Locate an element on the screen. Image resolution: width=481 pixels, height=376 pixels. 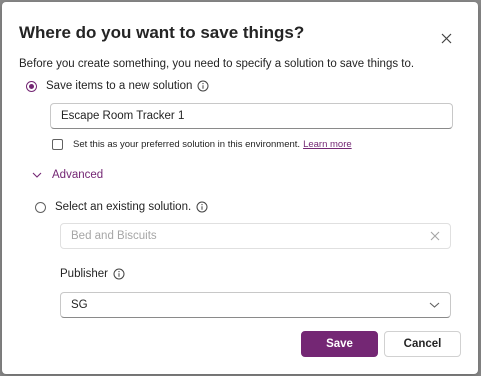
publisher-value: SG is located at coordinates (79, 305).